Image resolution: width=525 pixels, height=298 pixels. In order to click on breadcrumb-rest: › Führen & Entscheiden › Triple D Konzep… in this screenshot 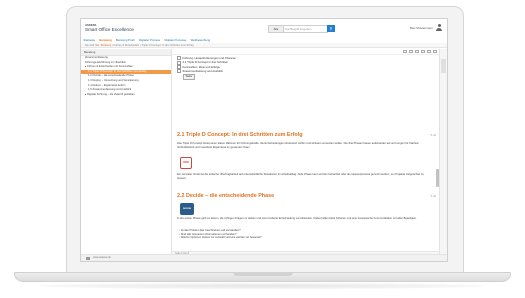, I will do `click(152, 45)`.